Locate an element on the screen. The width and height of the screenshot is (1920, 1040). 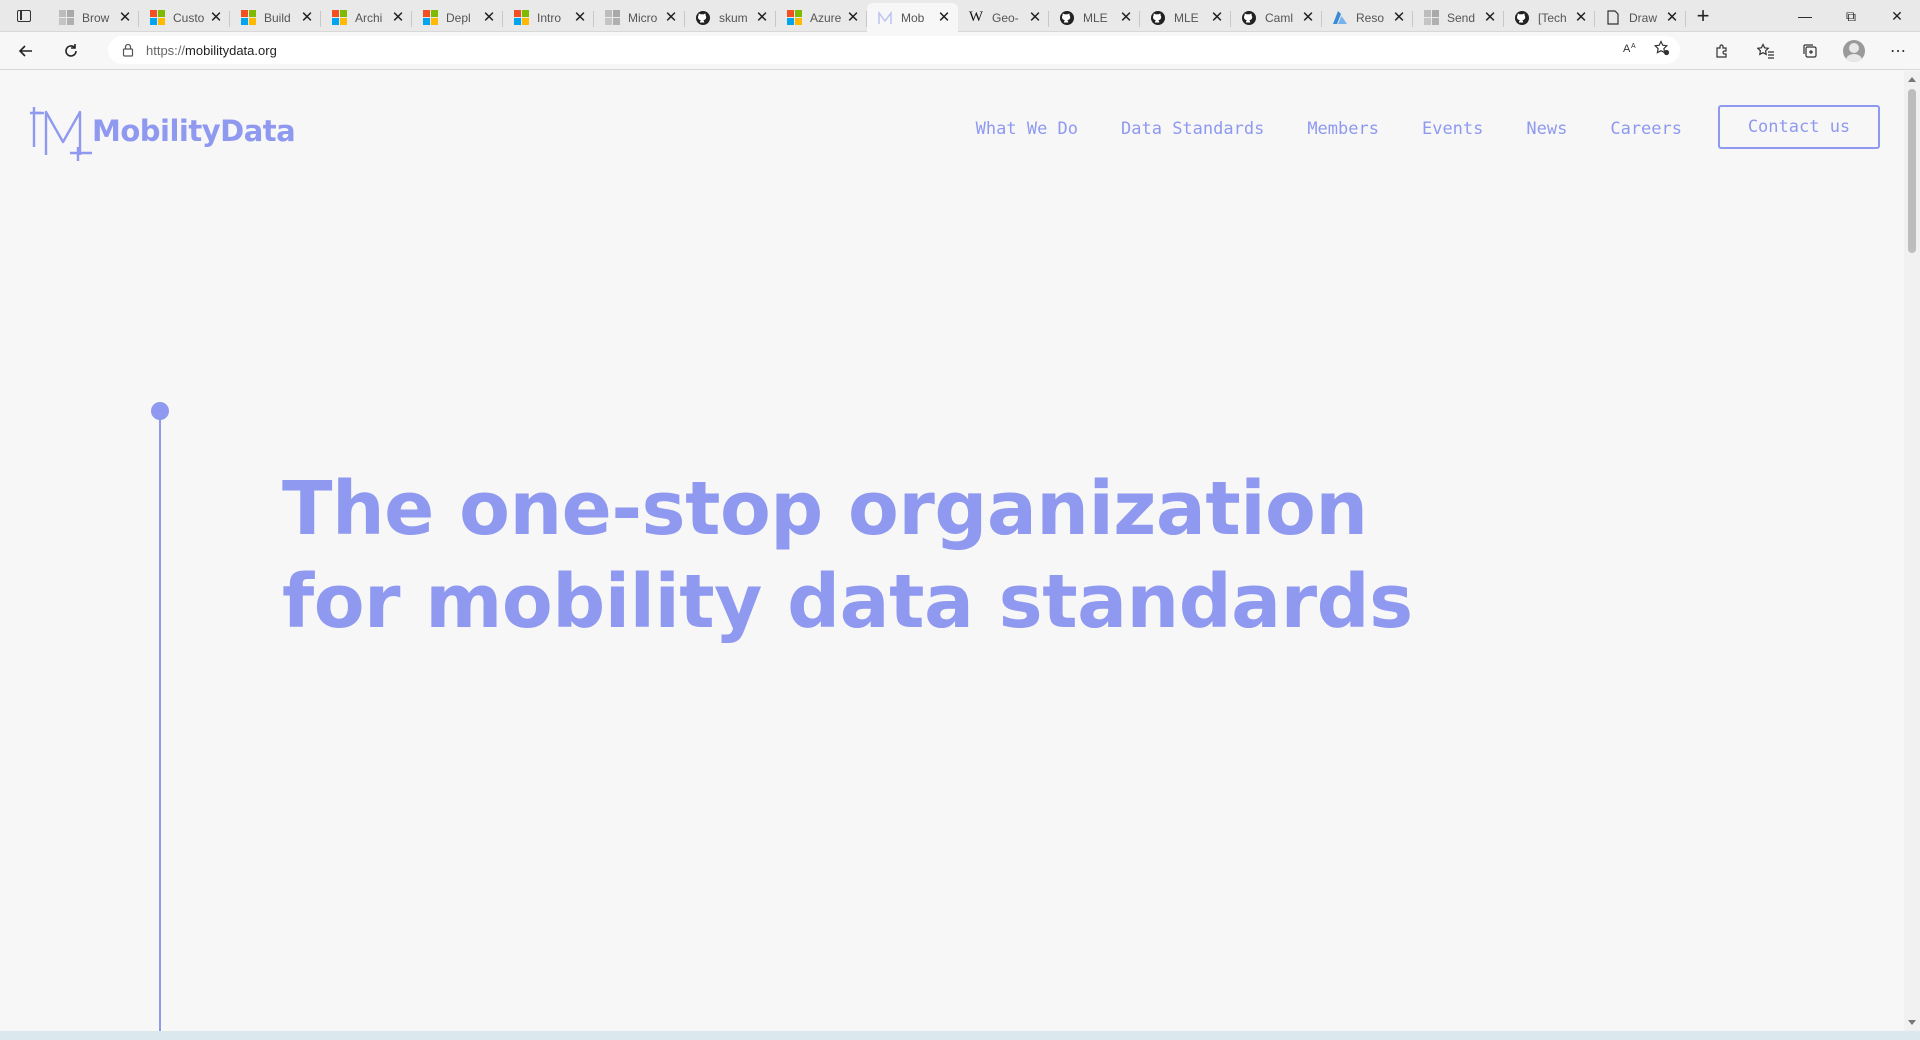
omnibox-actions: AA is located at coordinates (1646, 49).